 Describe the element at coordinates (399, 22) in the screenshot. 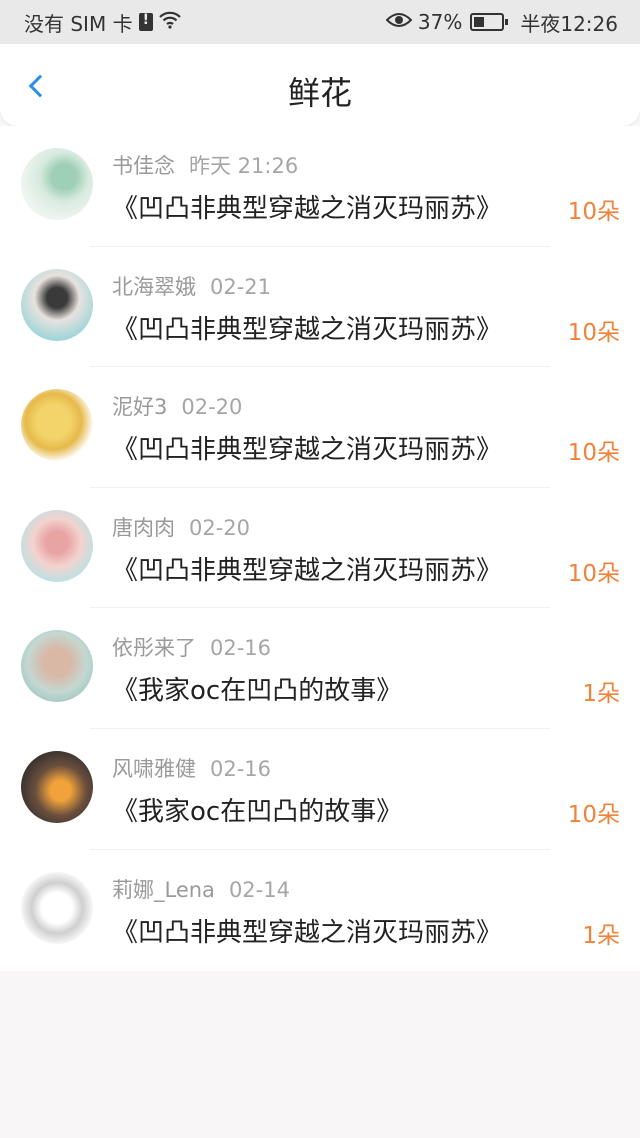

I see `eye-icon` at that location.